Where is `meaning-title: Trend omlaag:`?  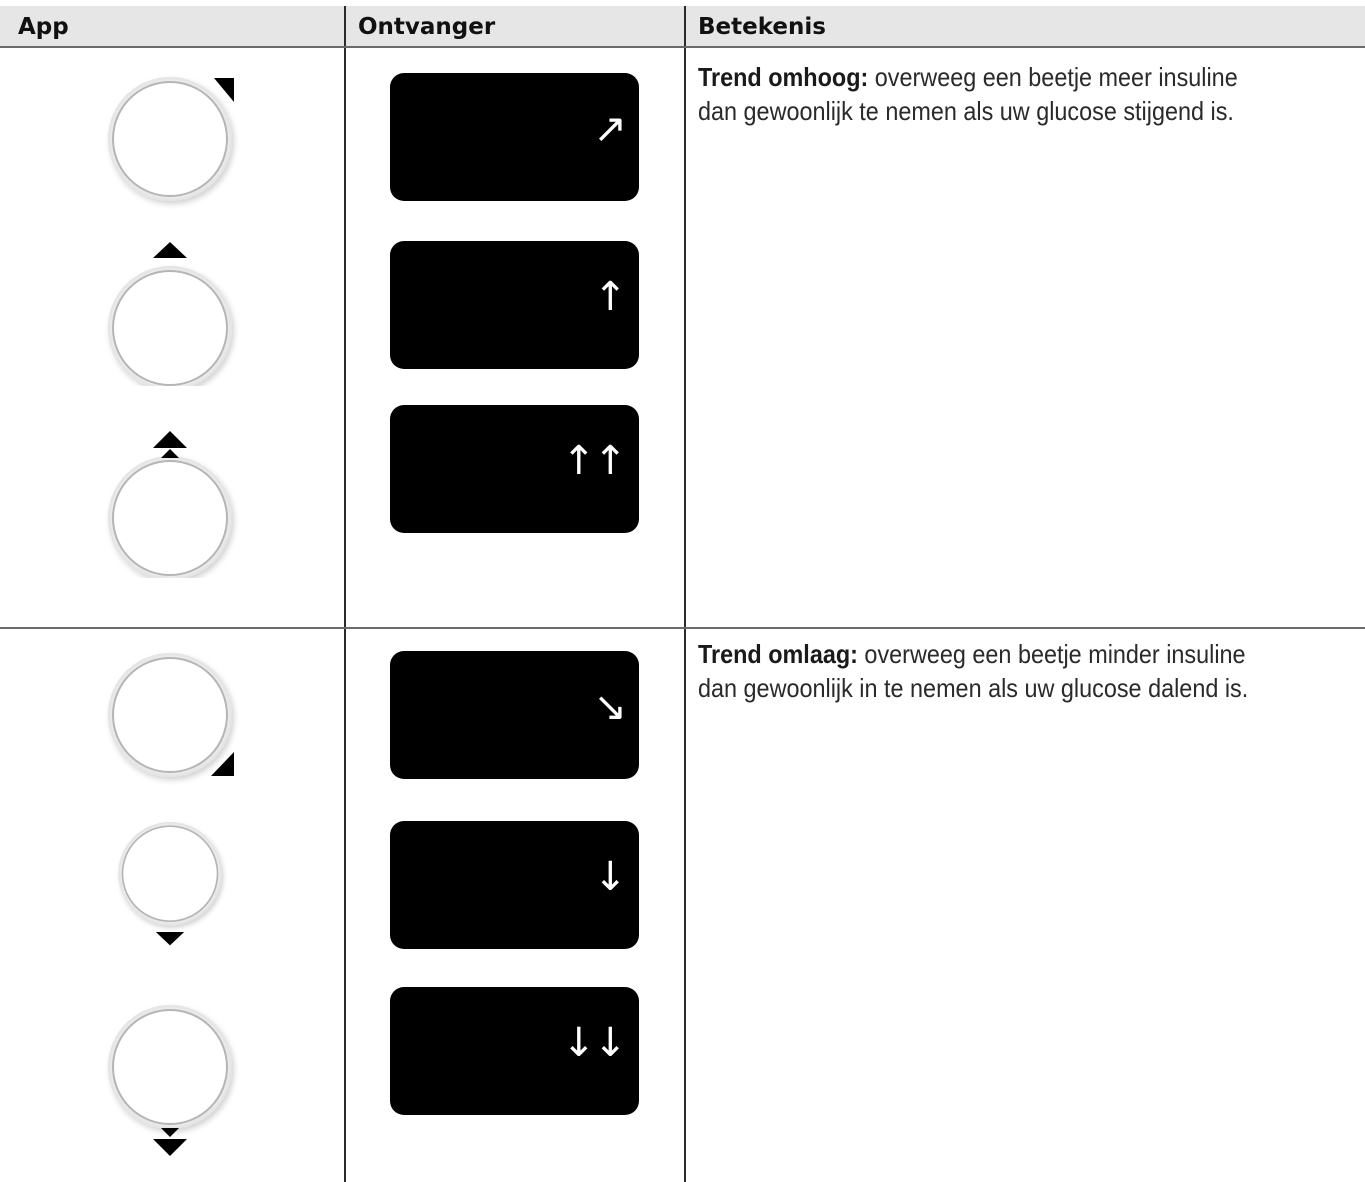
meaning-title: Trend omlaag: is located at coordinates (778, 654).